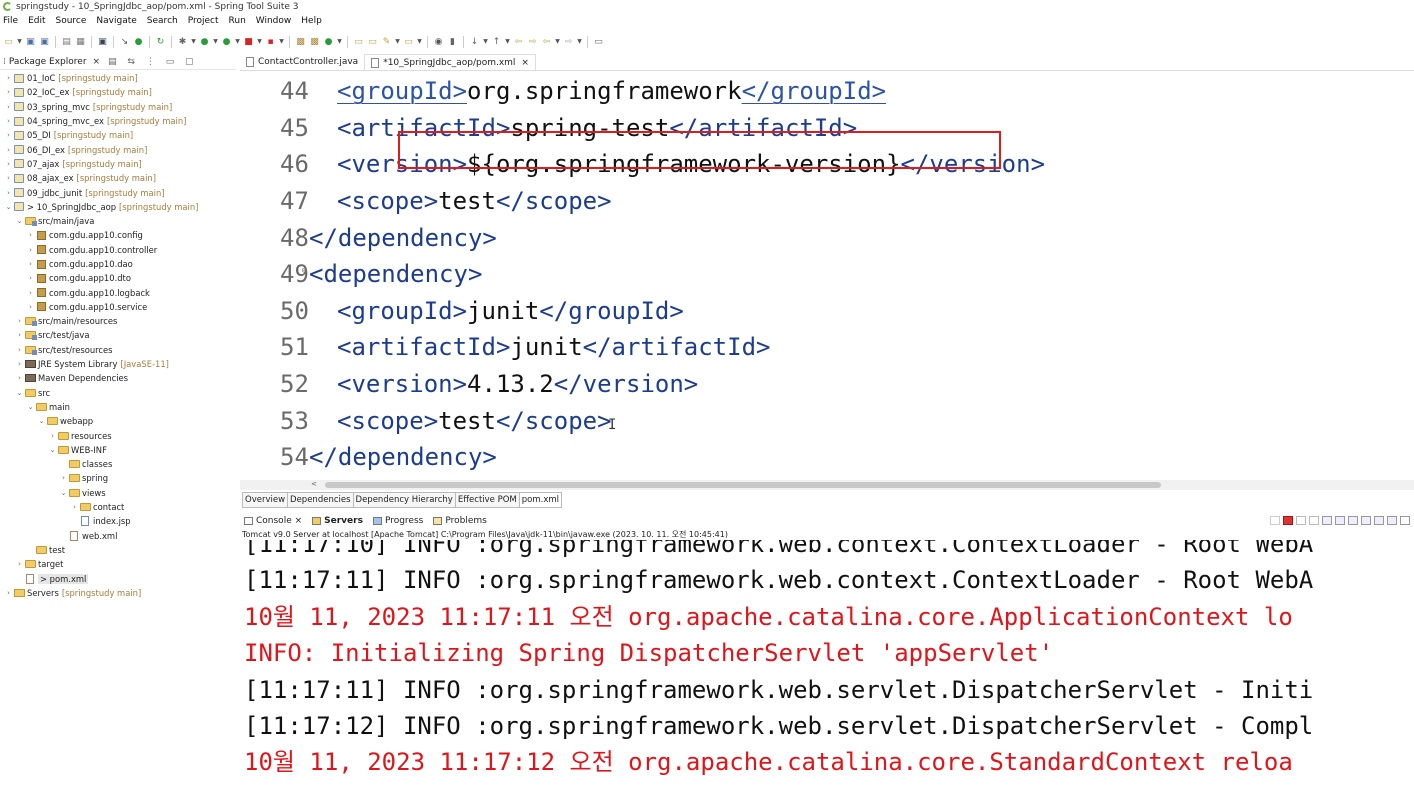 This screenshot has width=1414, height=789. What do you see at coordinates (328, 42) in the screenshot?
I see `new-java-icon: ●` at bounding box center [328, 42].